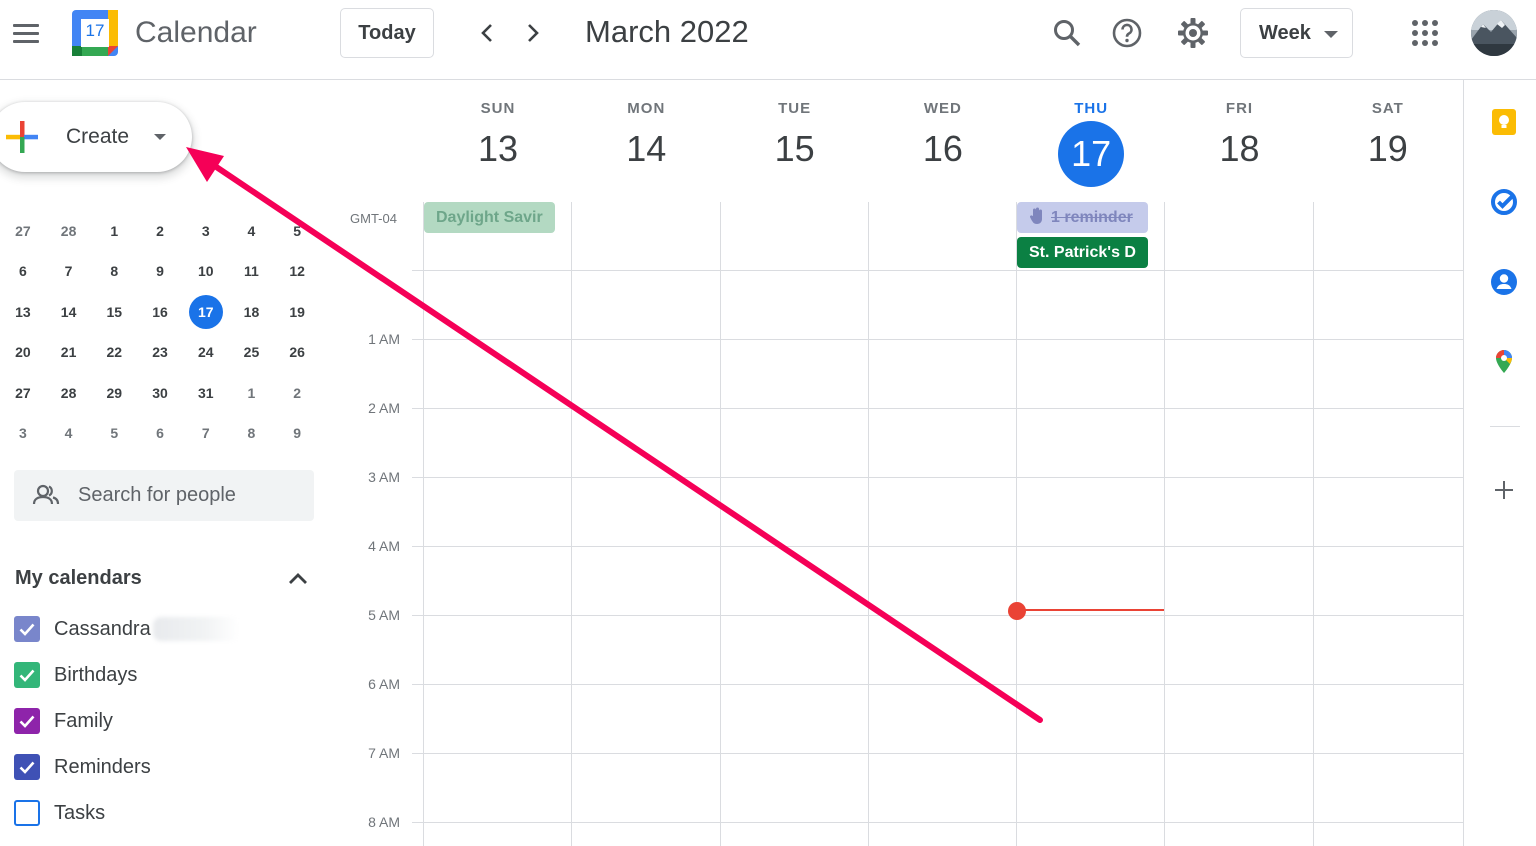  I want to click on mini-calendar-day: 30, so click(160, 394).